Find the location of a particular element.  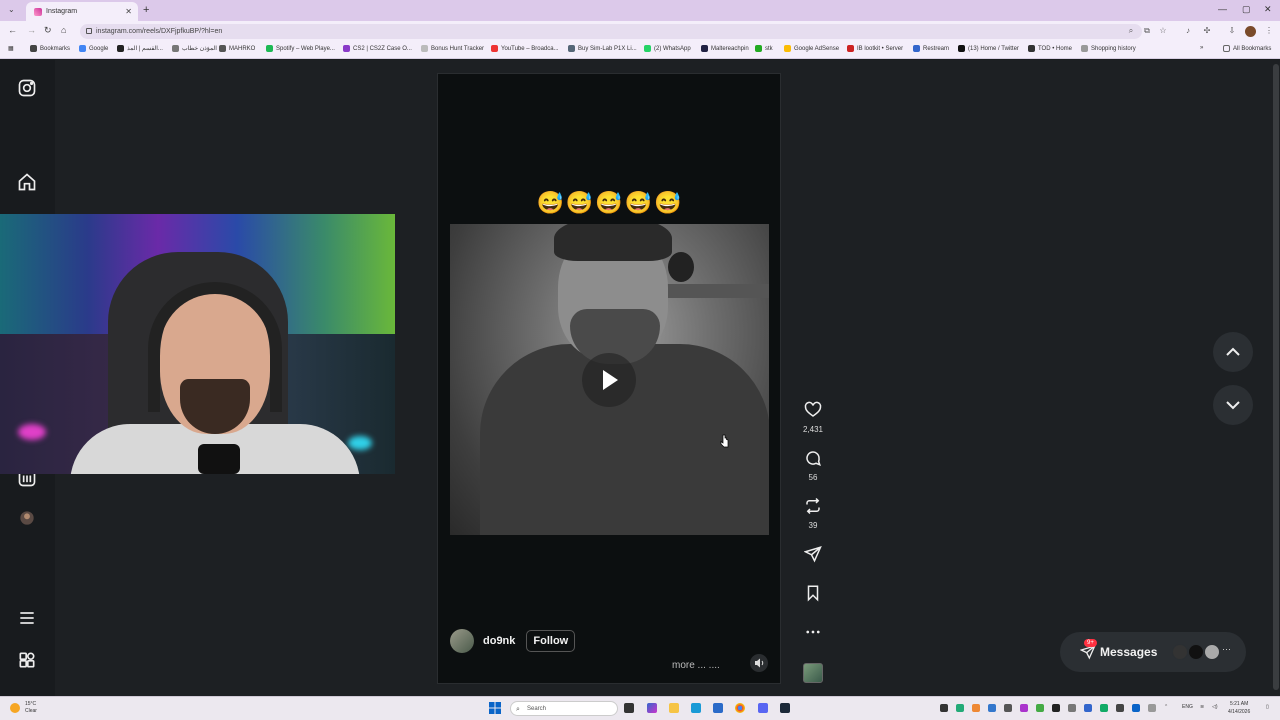

home-icon is located at coordinates (27, 182).